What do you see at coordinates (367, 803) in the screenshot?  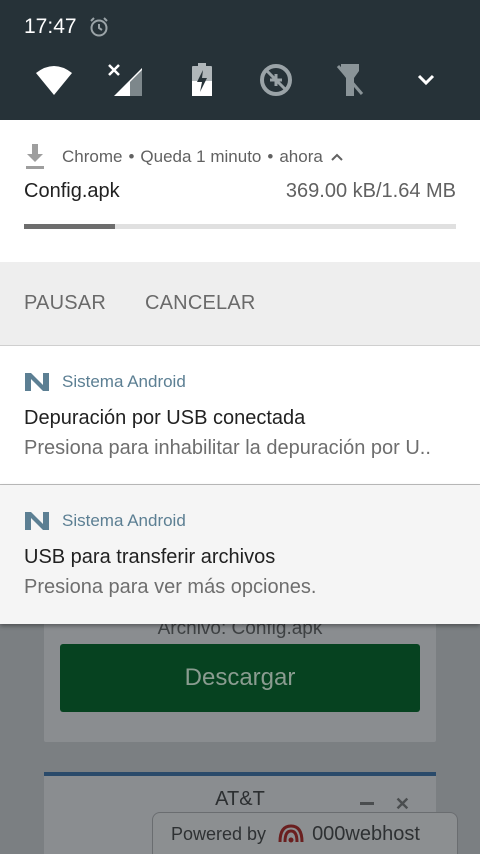 I see `minimize-icon` at bounding box center [367, 803].